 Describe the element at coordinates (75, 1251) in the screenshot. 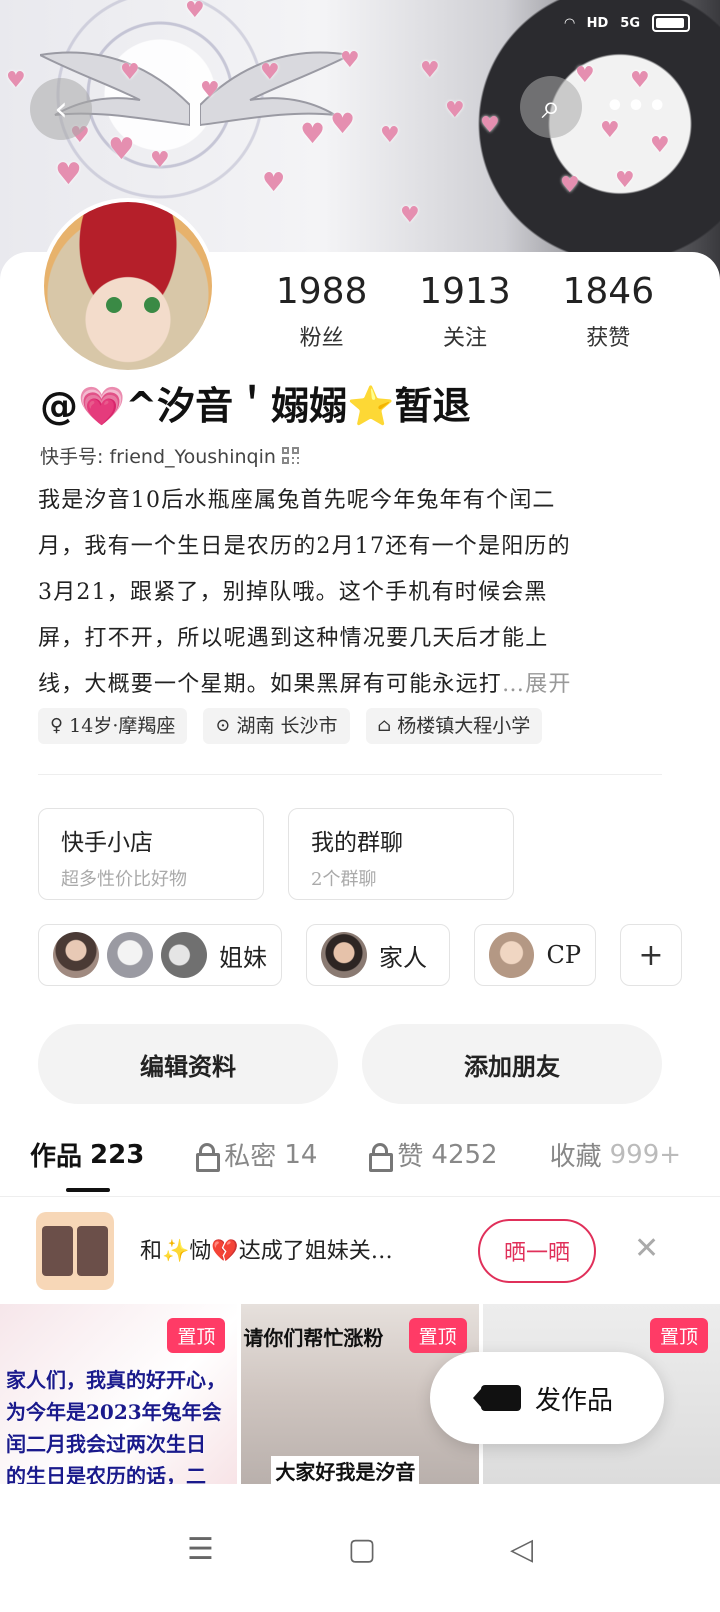

I see `notice-thumbnail` at that location.